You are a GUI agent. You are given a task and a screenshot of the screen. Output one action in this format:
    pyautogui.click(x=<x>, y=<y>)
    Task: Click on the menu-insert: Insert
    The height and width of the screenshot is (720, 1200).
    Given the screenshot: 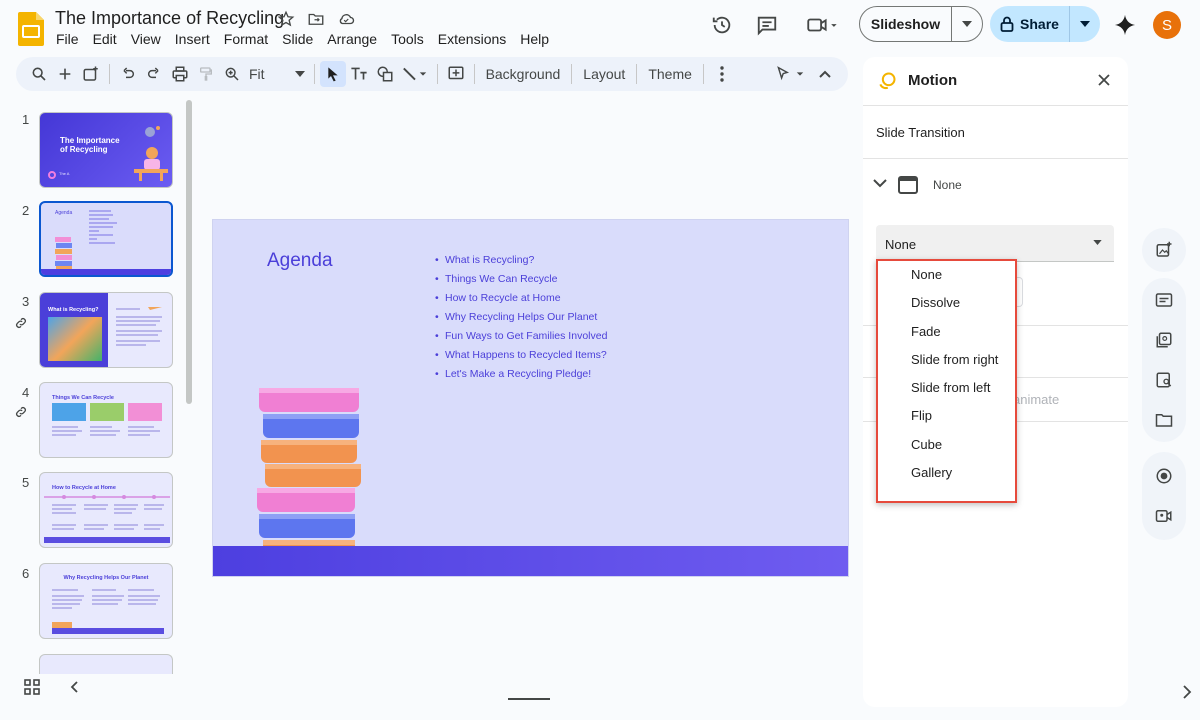 What is the action you would take?
    pyautogui.click(x=192, y=39)
    